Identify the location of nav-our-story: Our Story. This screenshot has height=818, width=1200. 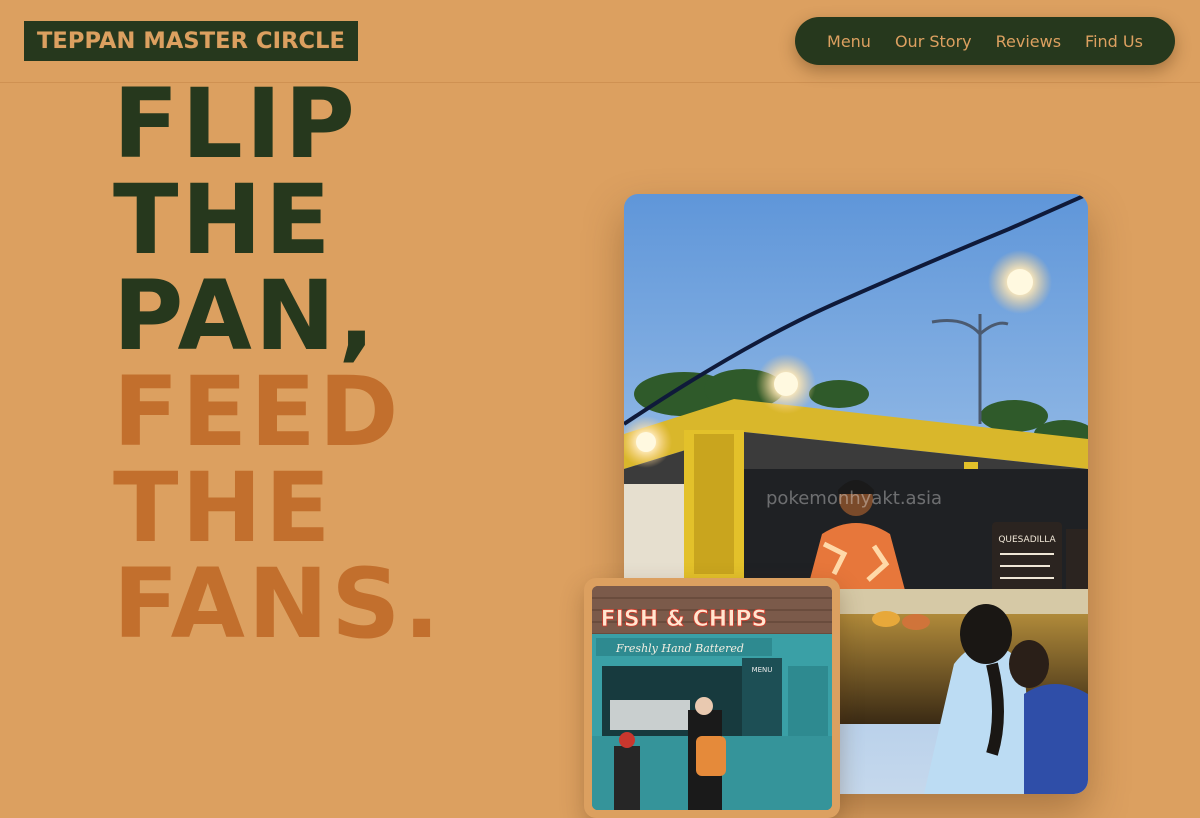
(933, 41).